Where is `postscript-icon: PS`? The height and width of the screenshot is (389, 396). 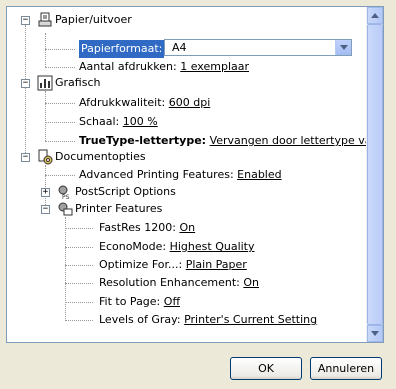
postscript-icon: PS is located at coordinates (64, 192).